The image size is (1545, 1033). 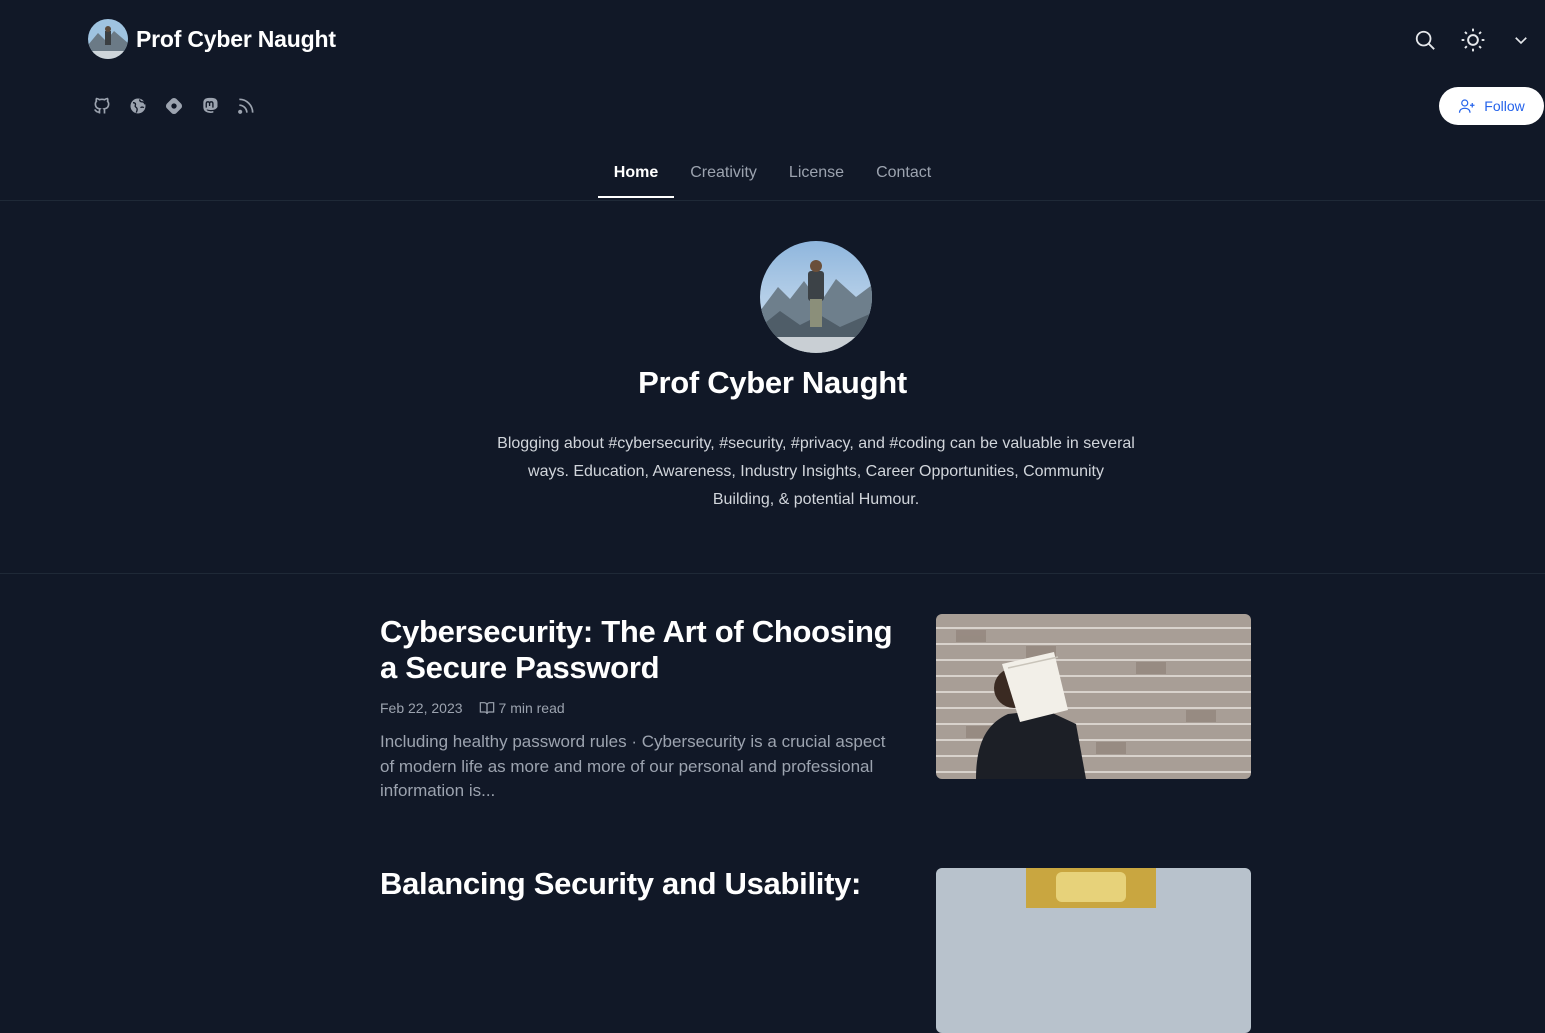 What do you see at coordinates (531, 708) in the screenshot?
I see `read-time-label: 7 min read` at bounding box center [531, 708].